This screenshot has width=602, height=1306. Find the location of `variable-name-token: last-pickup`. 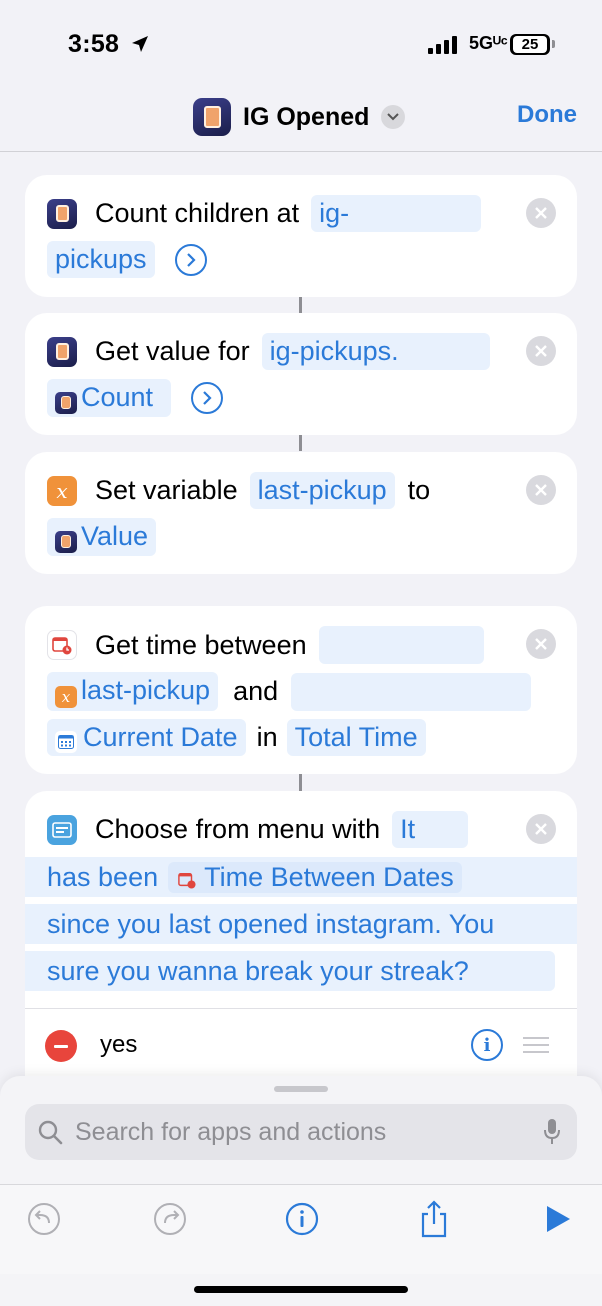

variable-name-token: last-pickup is located at coordinates (322, 490).